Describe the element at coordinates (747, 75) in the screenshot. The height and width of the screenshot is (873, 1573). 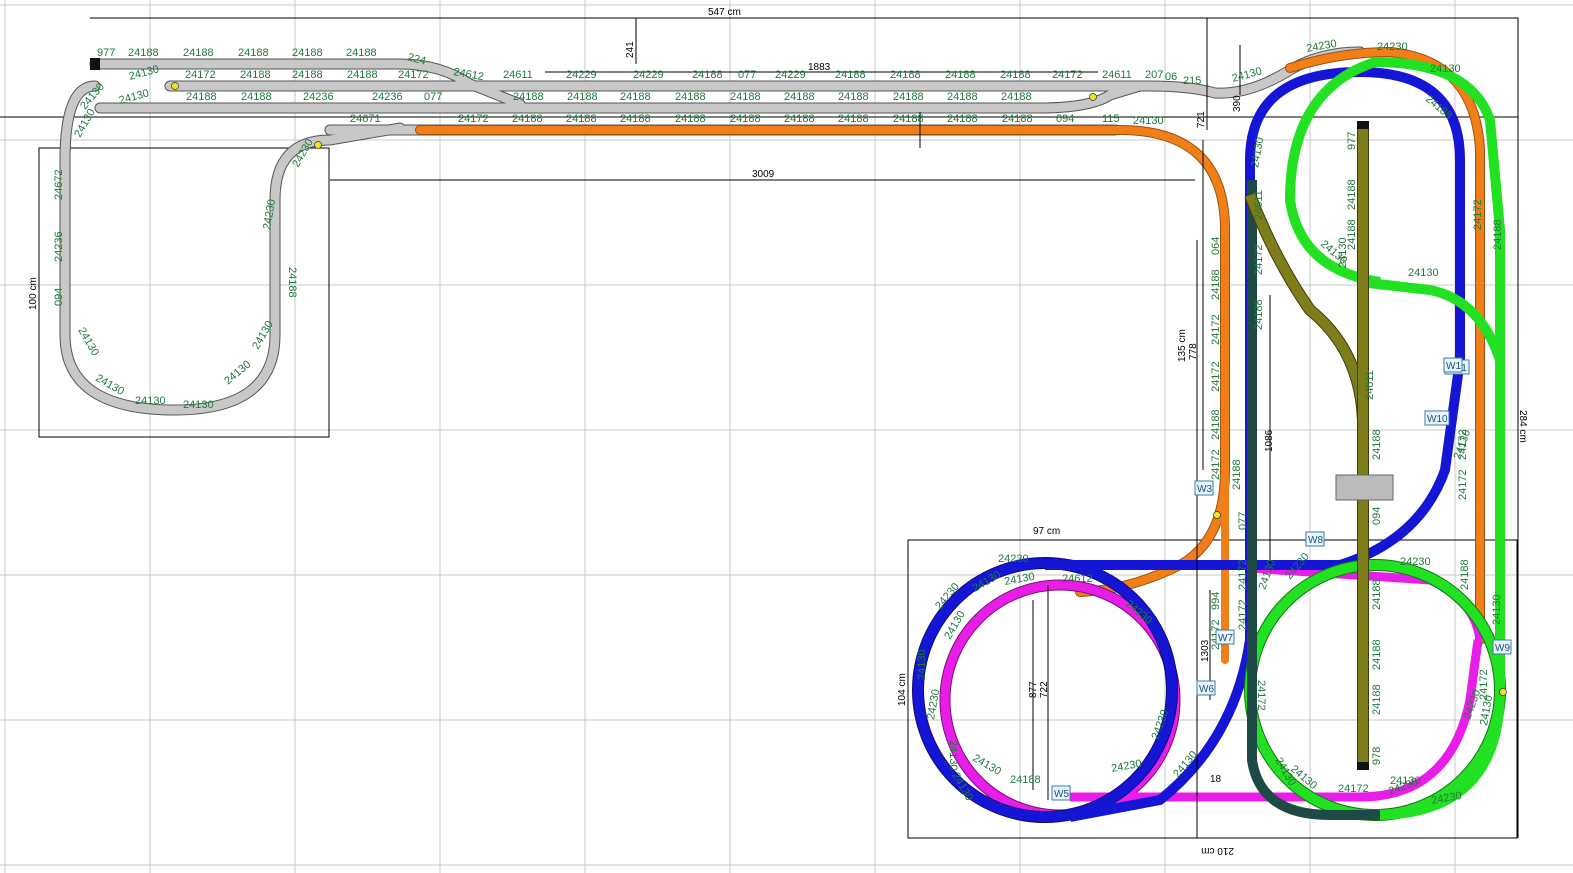
I see `part-label: 077` at that location.